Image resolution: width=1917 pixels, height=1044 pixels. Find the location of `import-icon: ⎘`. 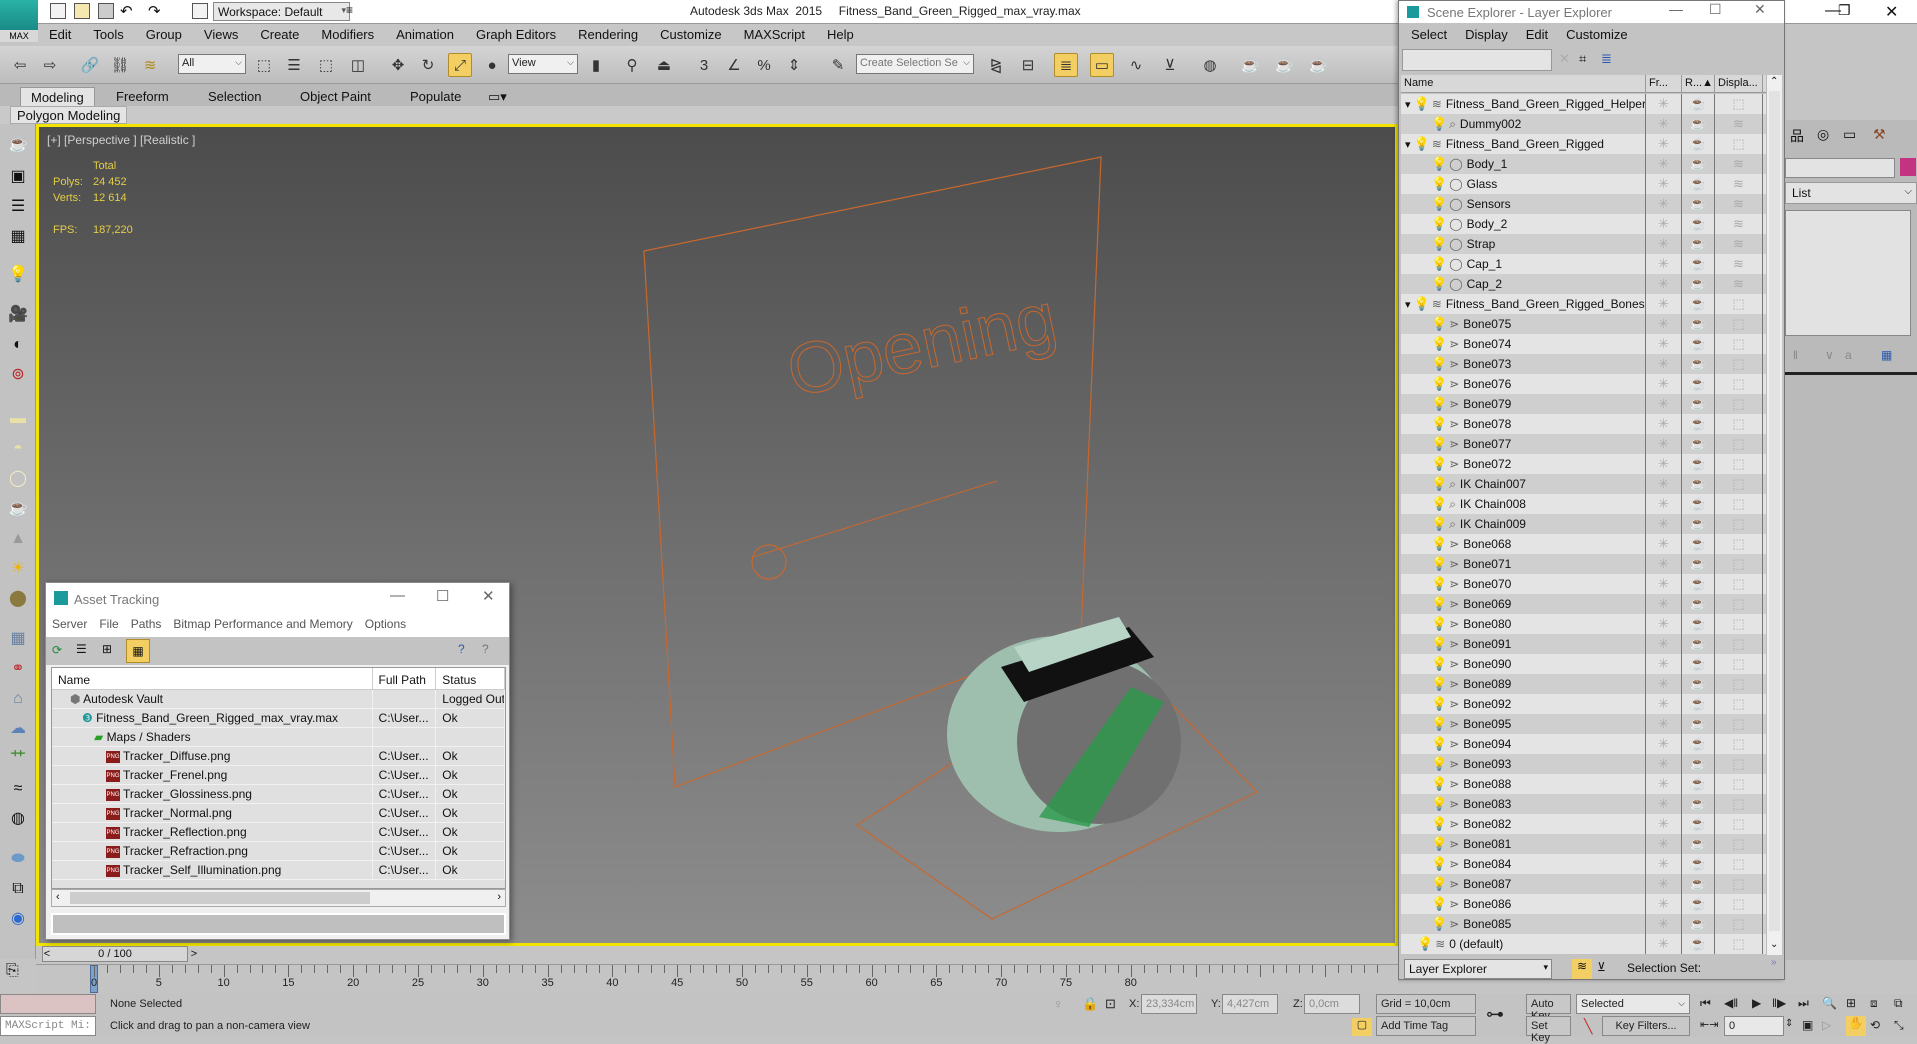

import-icon: ⎘ is located at coordinates (12, 971).